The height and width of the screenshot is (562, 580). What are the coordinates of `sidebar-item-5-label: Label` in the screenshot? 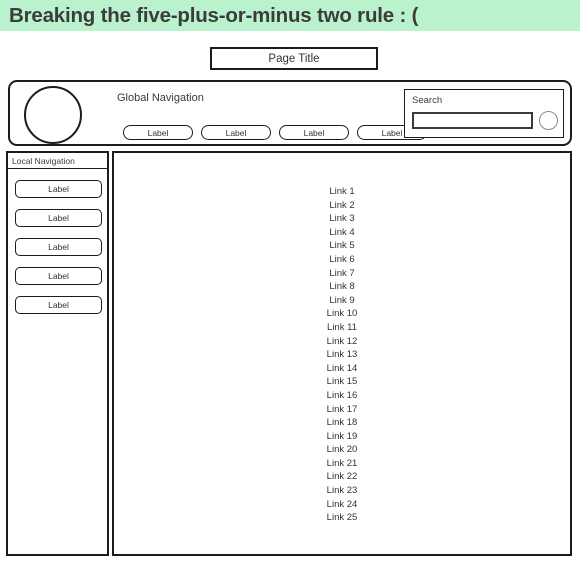 It's located at (58, 305).